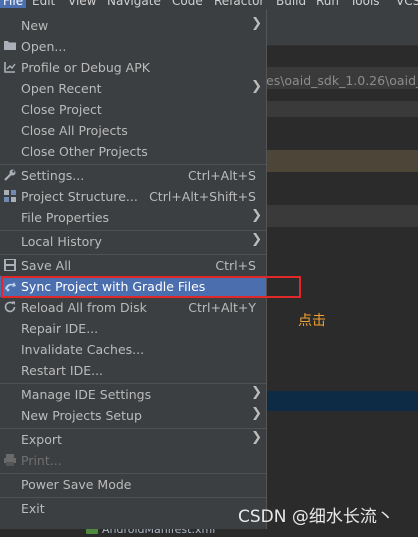 The width and height of the screenshot is (418, 537). I want to click on menu-item-shortcut: Ctrl+Alt+S, so click(221, 175).